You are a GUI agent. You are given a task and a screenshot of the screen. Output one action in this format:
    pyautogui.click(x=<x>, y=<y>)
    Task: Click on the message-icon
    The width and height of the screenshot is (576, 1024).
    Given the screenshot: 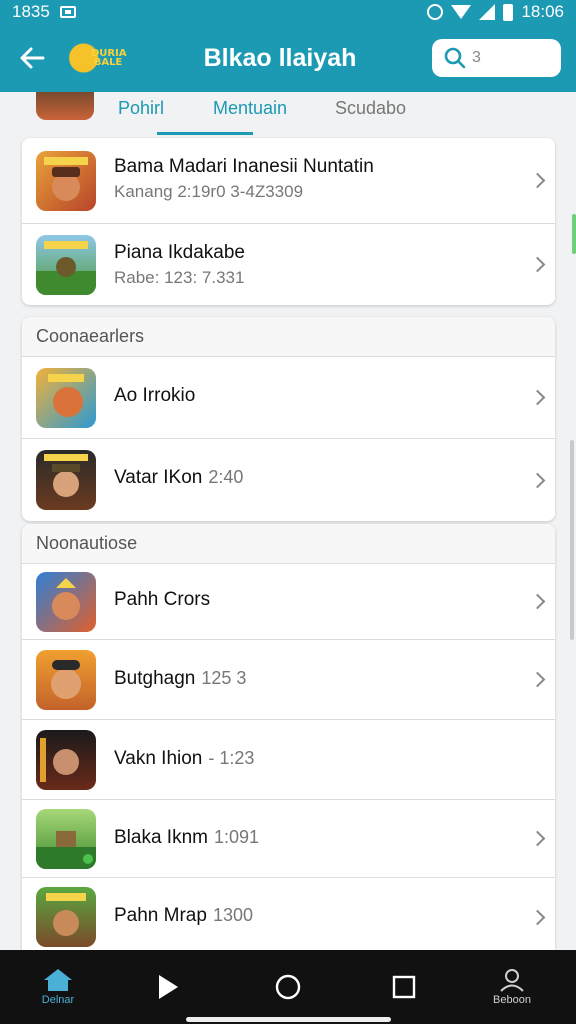 What is the action you would take?
    pyautogui.click(x=67, y=12)
    